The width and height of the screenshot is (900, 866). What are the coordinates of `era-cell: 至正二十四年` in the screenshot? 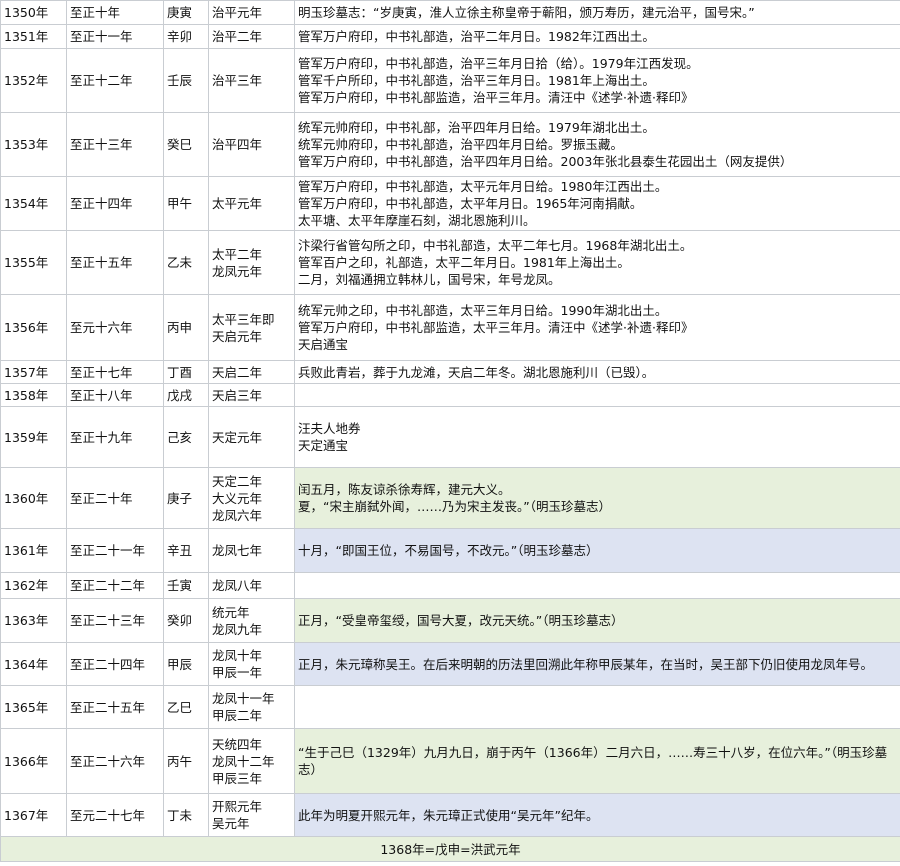 It's located at (115, 664).